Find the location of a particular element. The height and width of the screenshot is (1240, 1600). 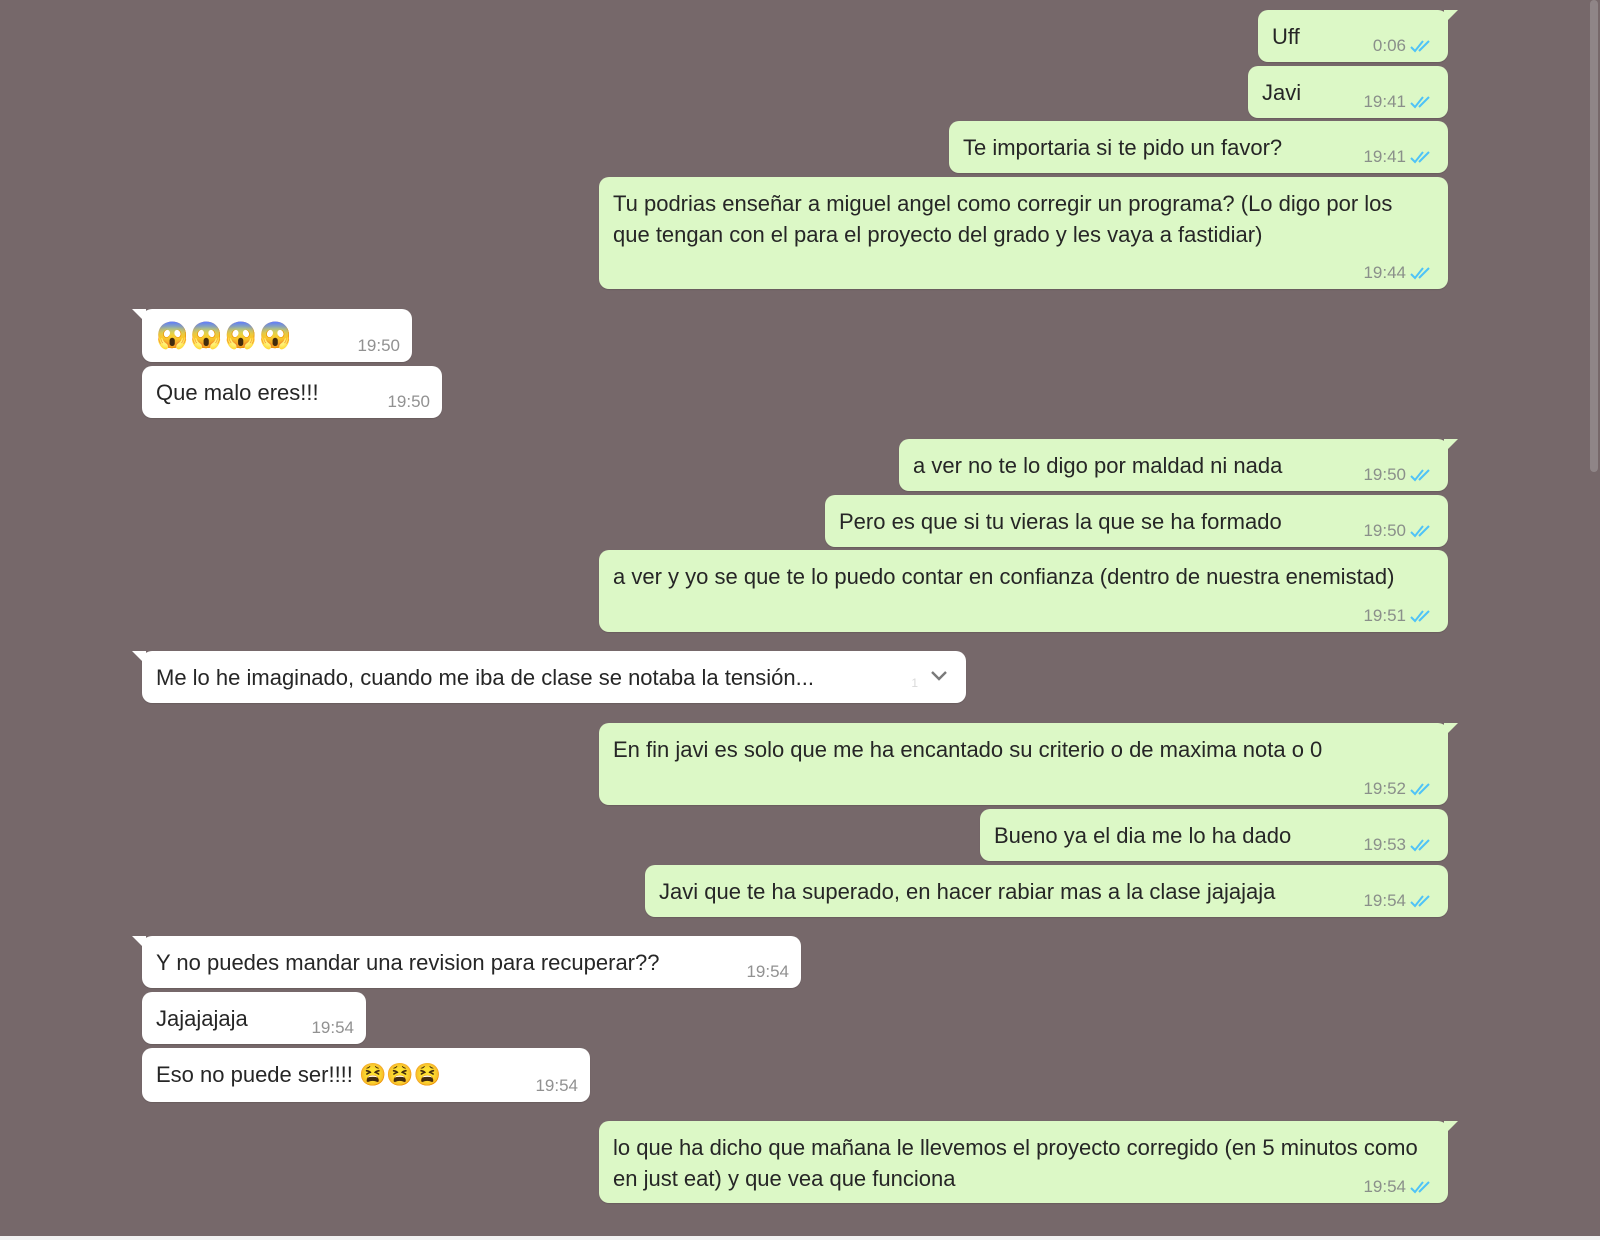

message-meta: 0:06 is located at coordinates (1404, 46).